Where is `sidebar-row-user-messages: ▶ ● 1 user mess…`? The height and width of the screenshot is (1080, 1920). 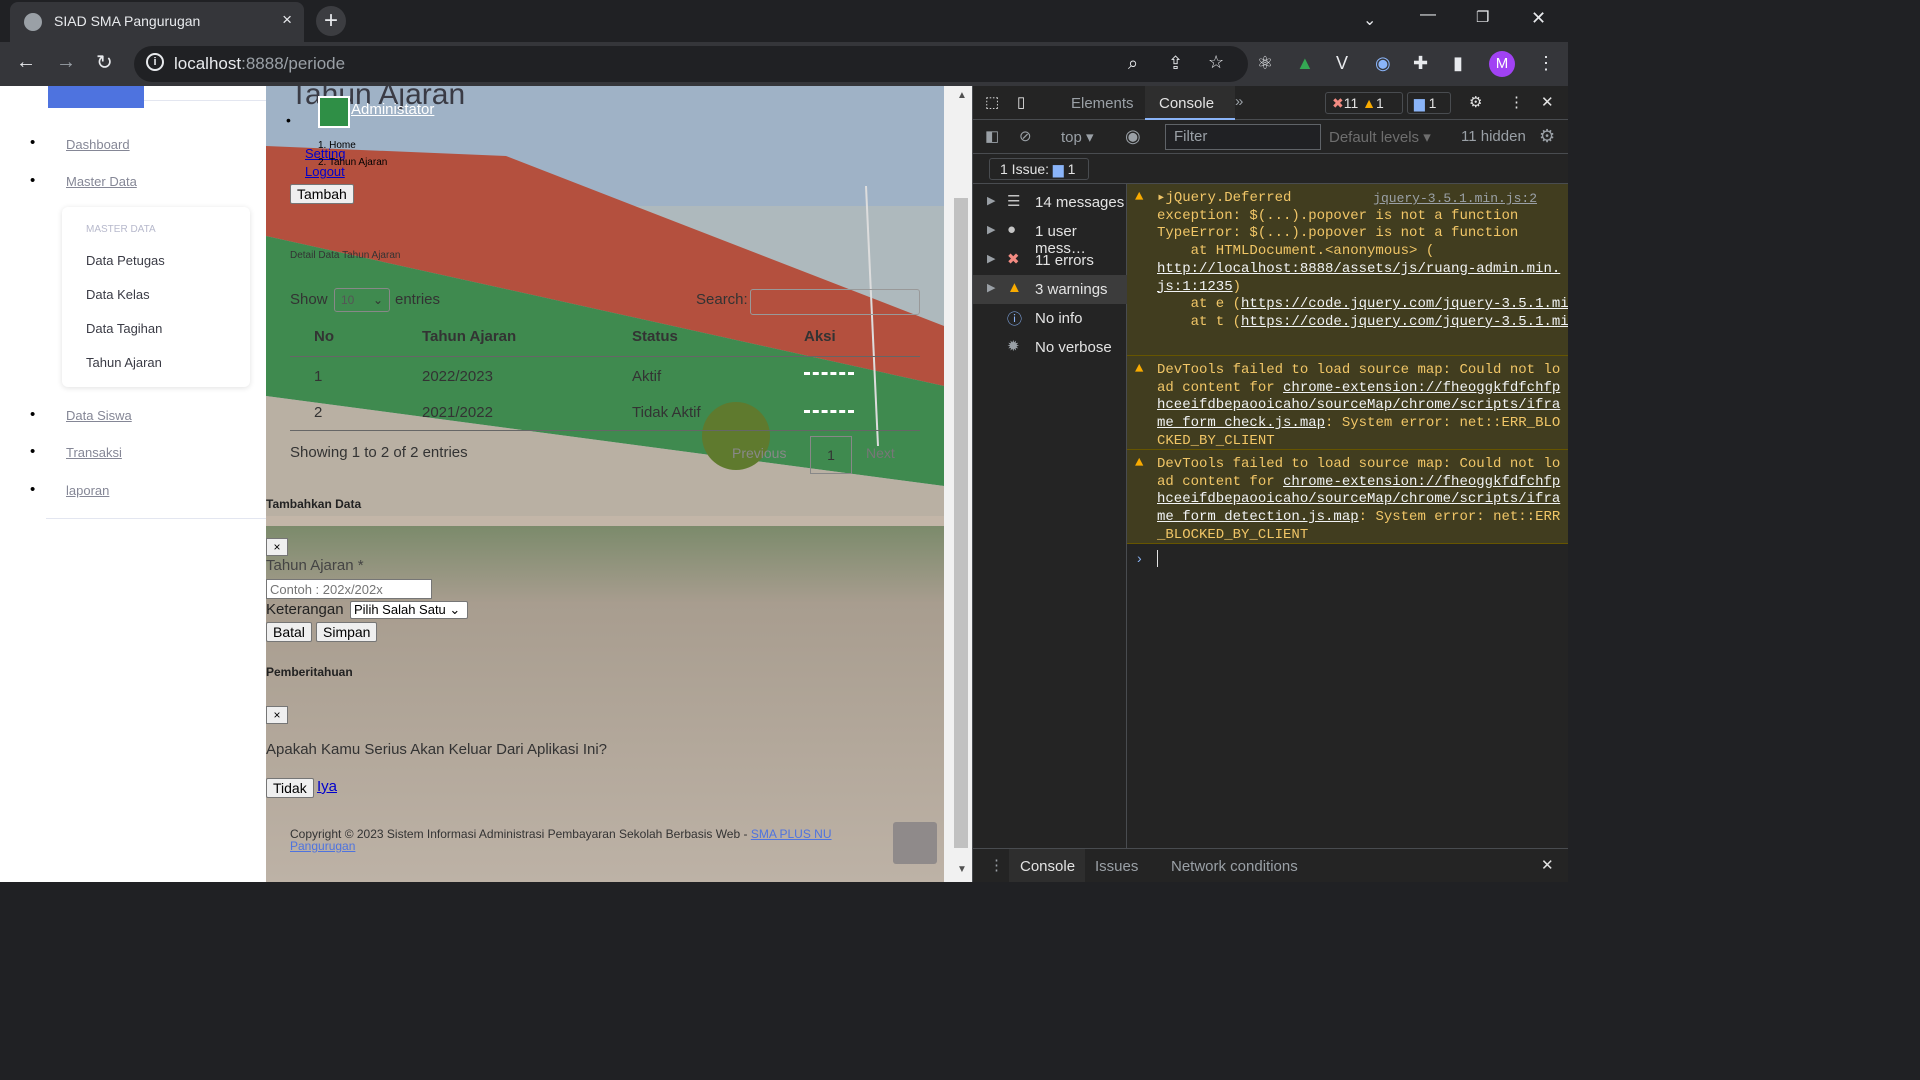 sidebar-row-user-messages: ▶ ● 1 user mess… is located at coordinates (1050, 237).